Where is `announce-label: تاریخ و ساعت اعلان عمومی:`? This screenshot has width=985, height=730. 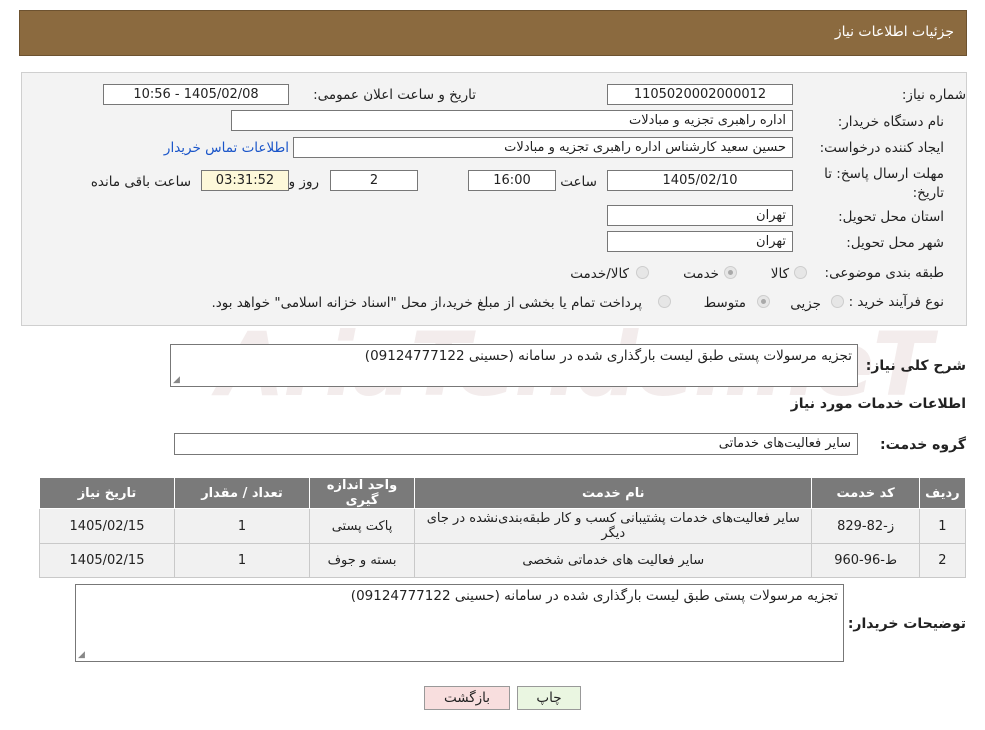
announce-label: تاریخ و ساعت اعلان عمومی: is located at coordinates (394, 95).